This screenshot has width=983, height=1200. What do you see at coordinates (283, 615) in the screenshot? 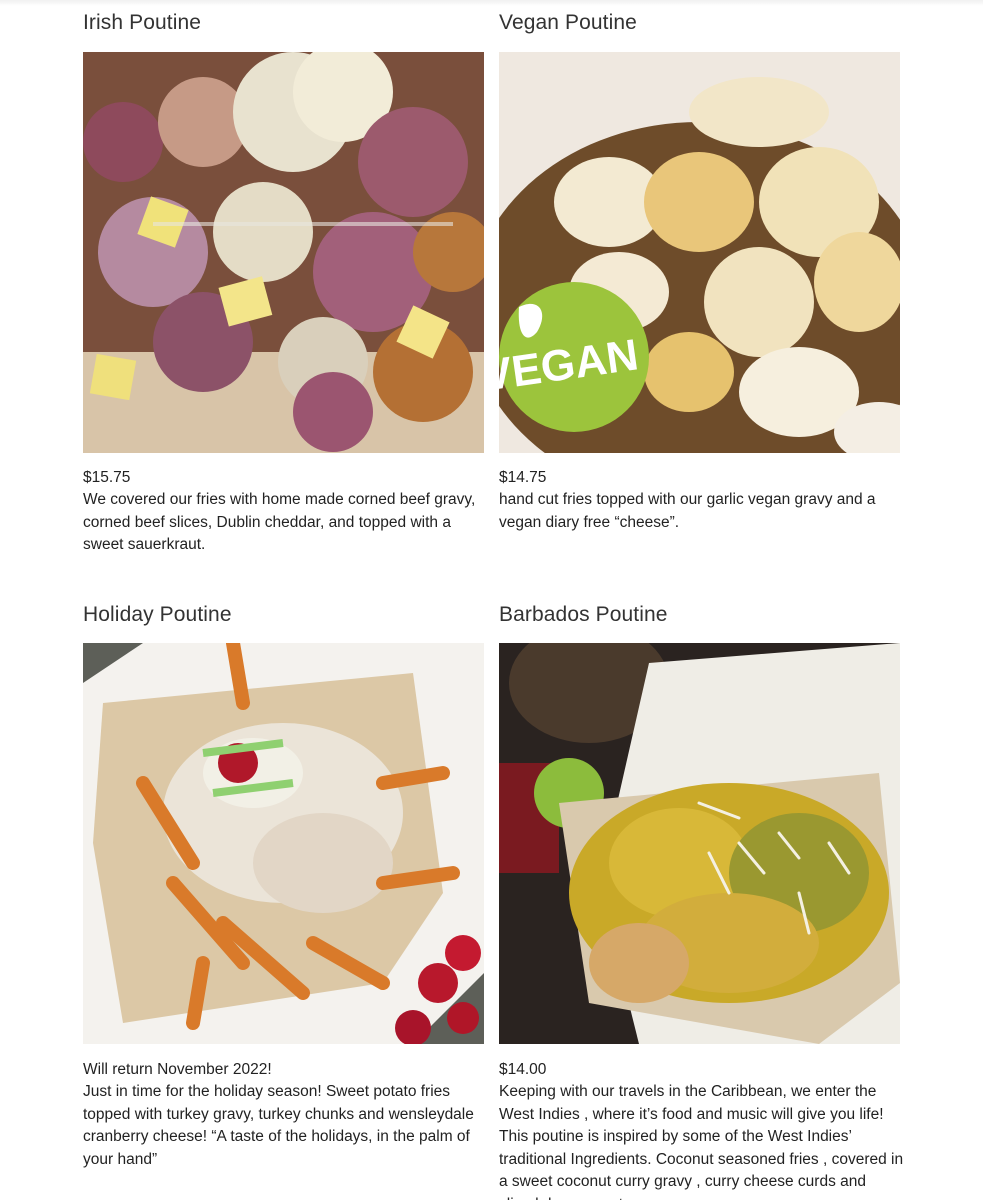
I see `menu-item-holiday-poutine: Holiday Poutine` at bounding box center [283, 615].